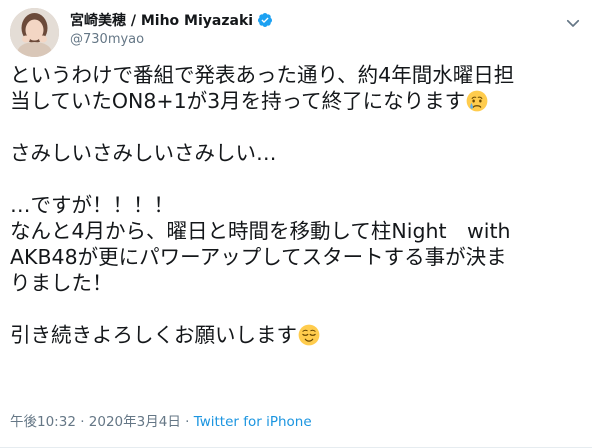 The width and height of the screenshot is (592, 448). Describe the element at coordinates (238, 101) in the screenshot. I see `tweet-line-text: 当していたON8+1が3月を持って終了になります` at that location.